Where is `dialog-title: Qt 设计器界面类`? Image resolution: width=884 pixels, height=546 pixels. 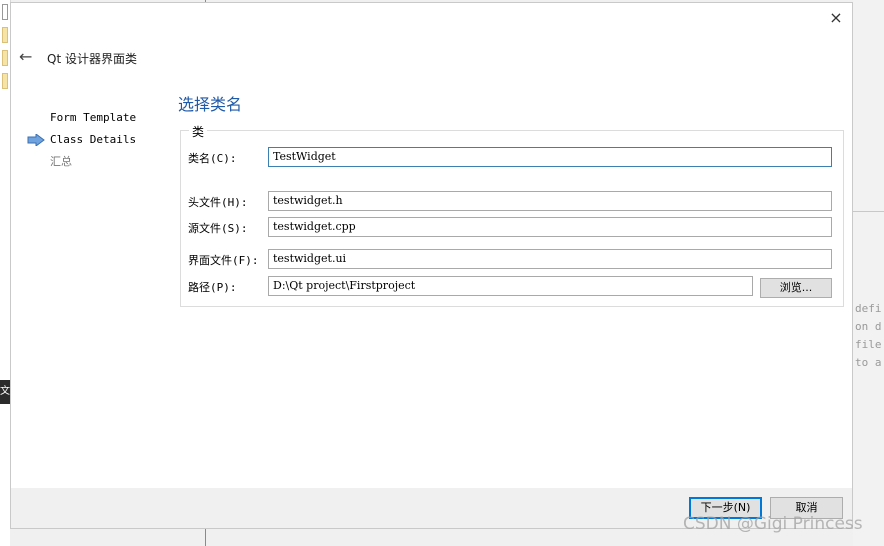
dialog-title: Qt 设计器界面类 is located at coordinates (92, 59).